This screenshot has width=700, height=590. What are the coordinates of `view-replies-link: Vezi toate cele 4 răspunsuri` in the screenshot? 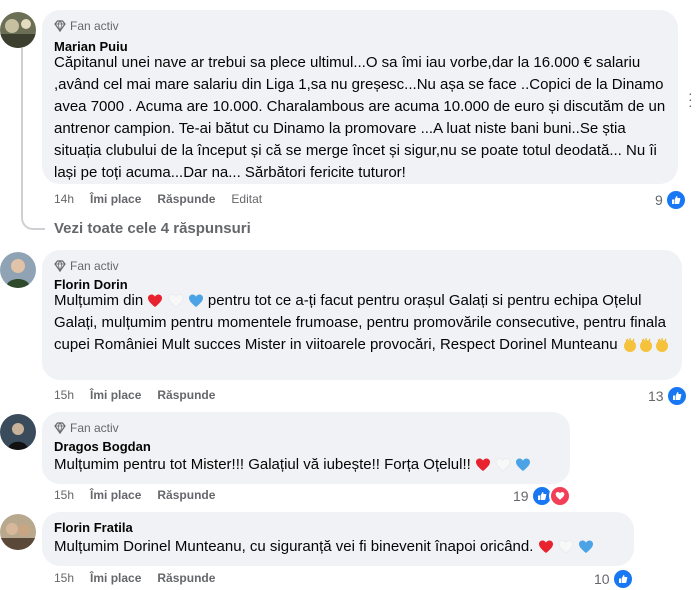 It's located at (152, 228).